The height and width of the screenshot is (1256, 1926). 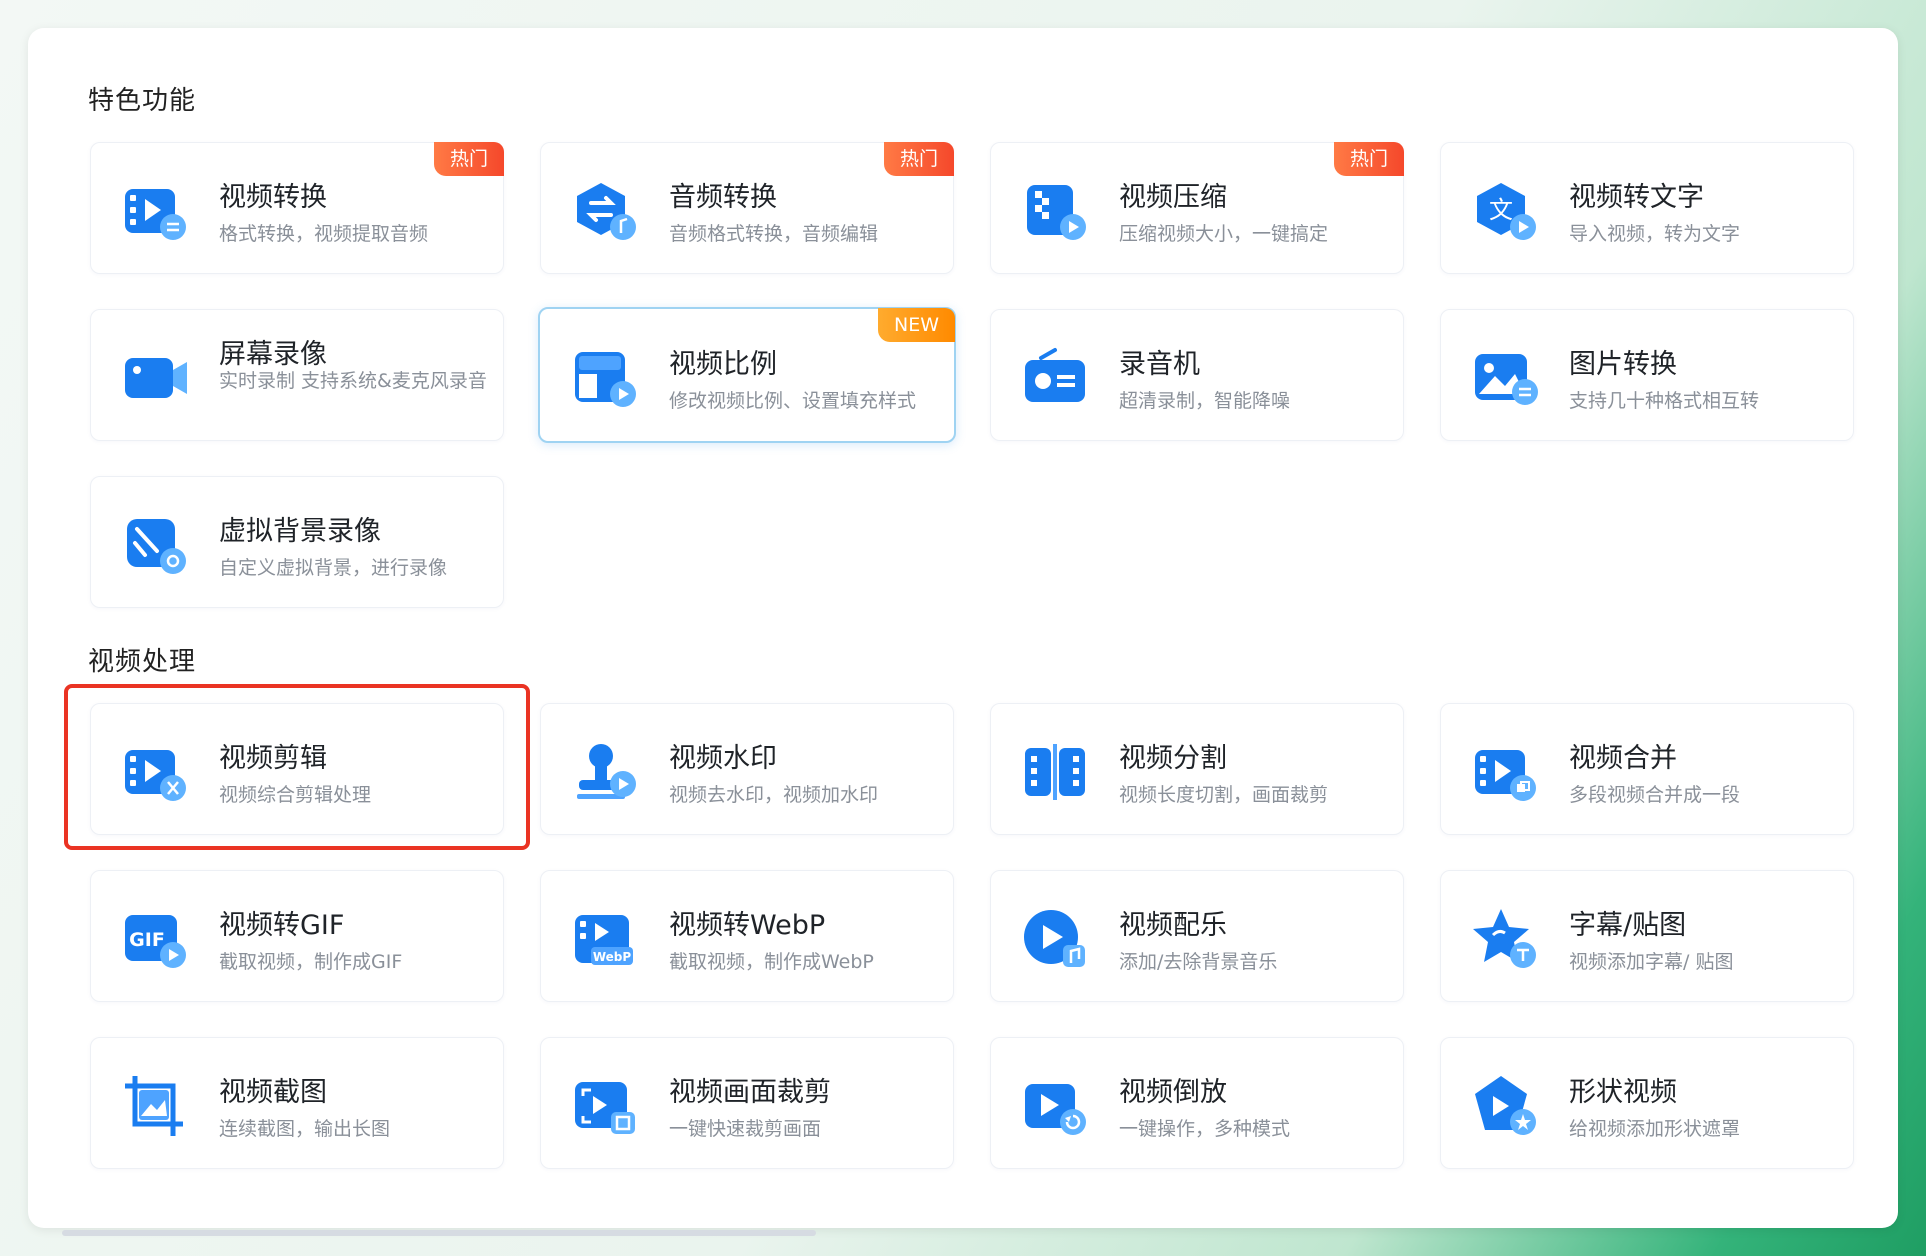 I want to click on video-ratio-icon, so click(x=605, y=379).